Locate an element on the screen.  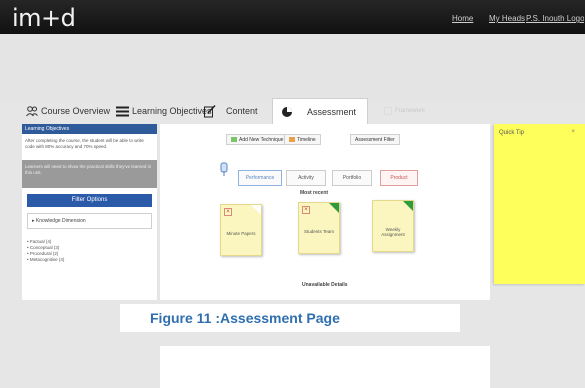
people-icon is located at coordinates (32, 111).